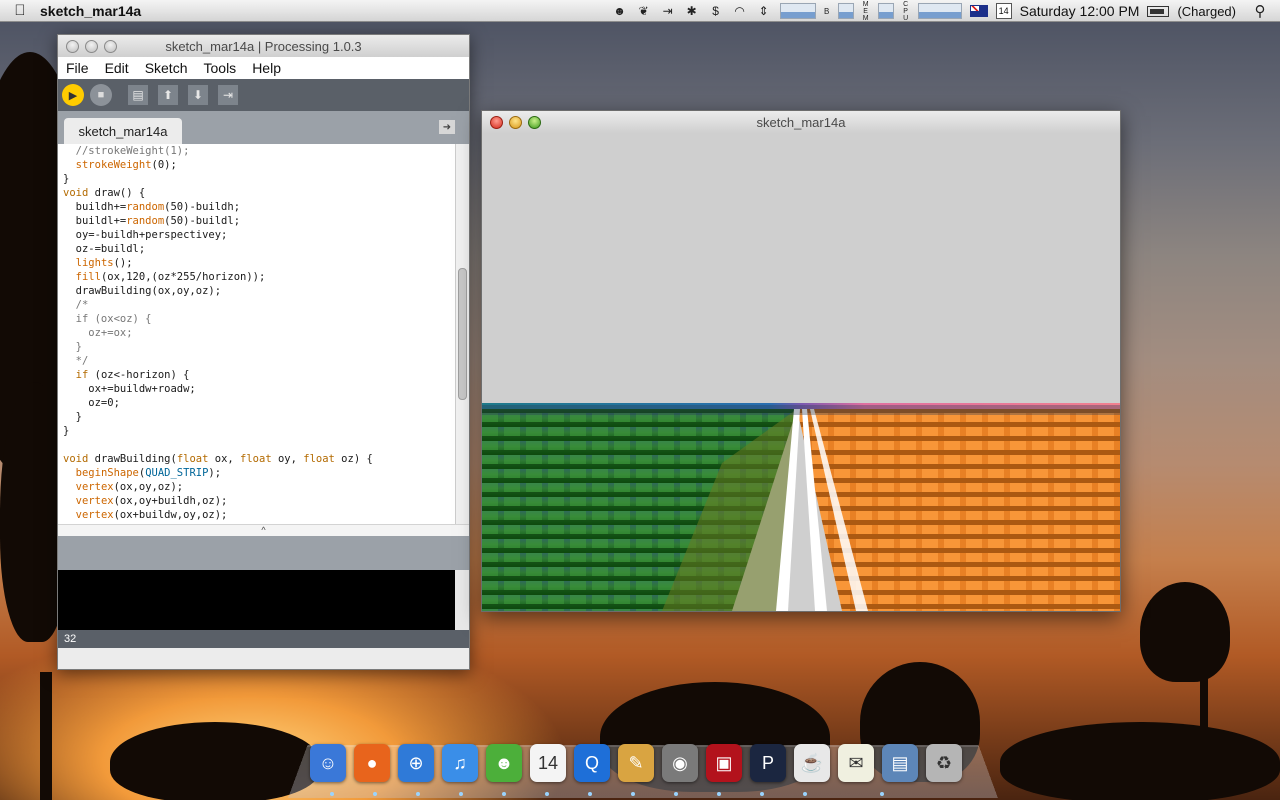 The height and width of the screenshot is (800, 1280). I want to click on zoom-button, so click(110, 46).